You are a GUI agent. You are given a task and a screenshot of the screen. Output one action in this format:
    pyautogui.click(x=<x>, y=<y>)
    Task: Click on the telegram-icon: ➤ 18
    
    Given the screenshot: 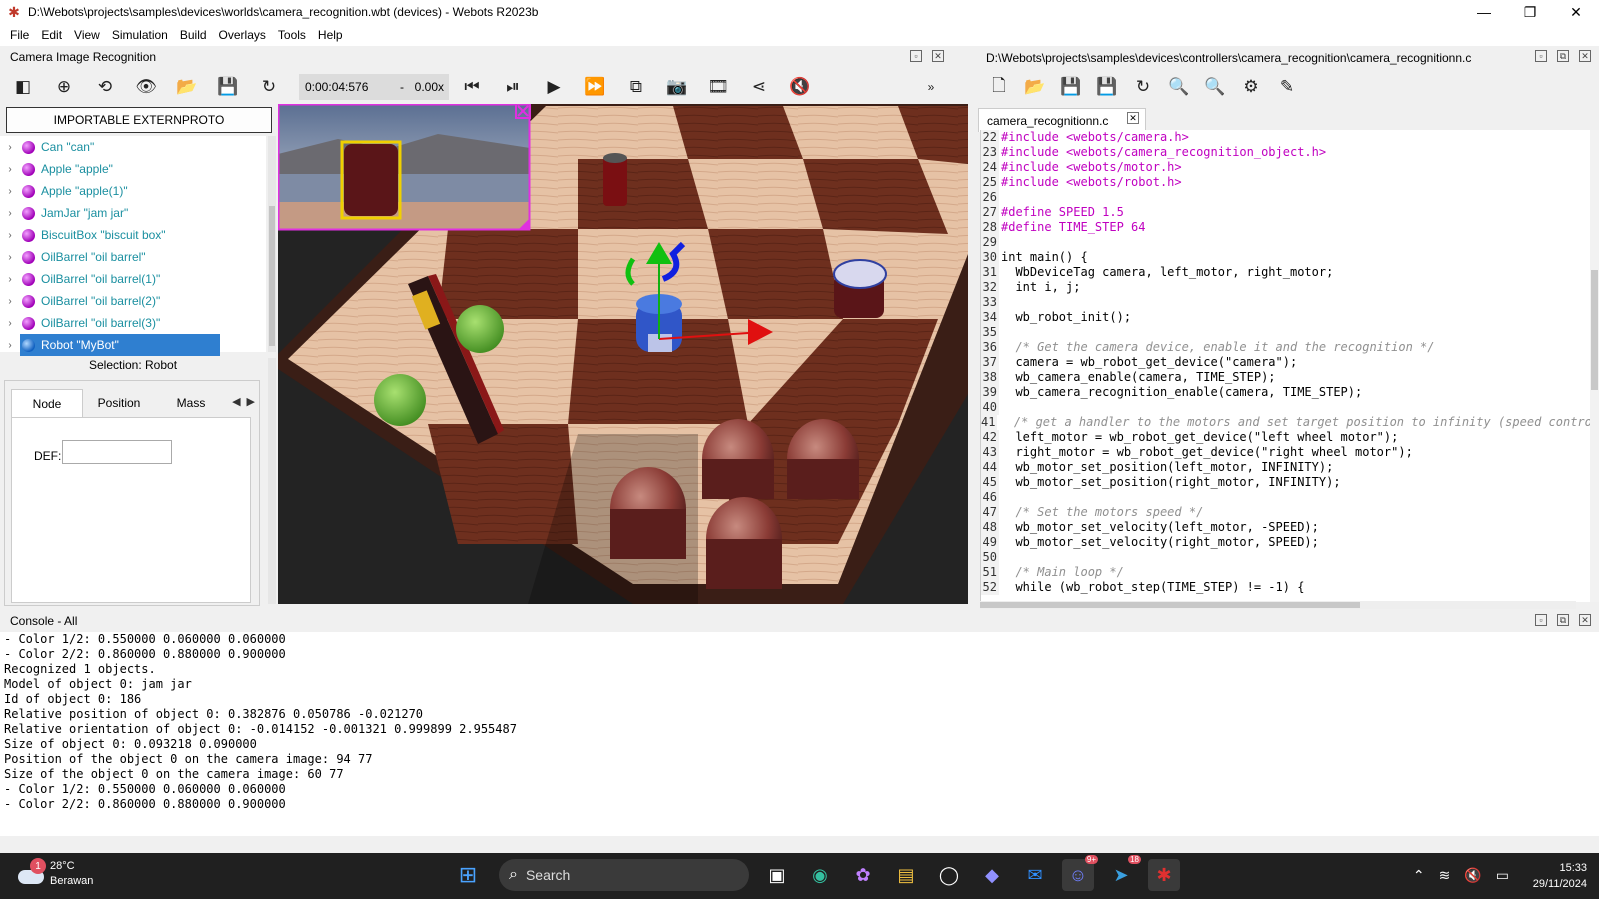 What is the action you would take?
    pyautogui.click(x=1123, y=873)
    